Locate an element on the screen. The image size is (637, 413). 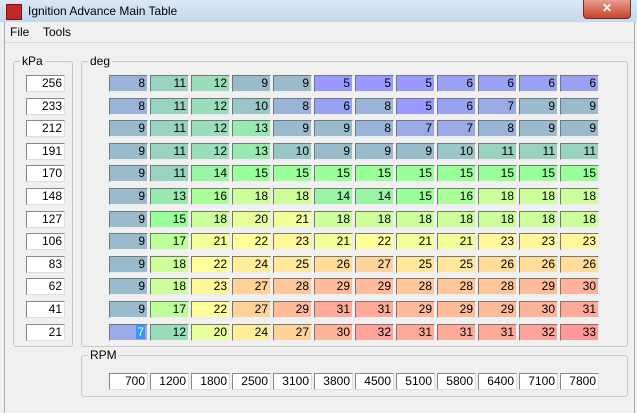
kpa-input: 191 is located at coordinates (45, 151).